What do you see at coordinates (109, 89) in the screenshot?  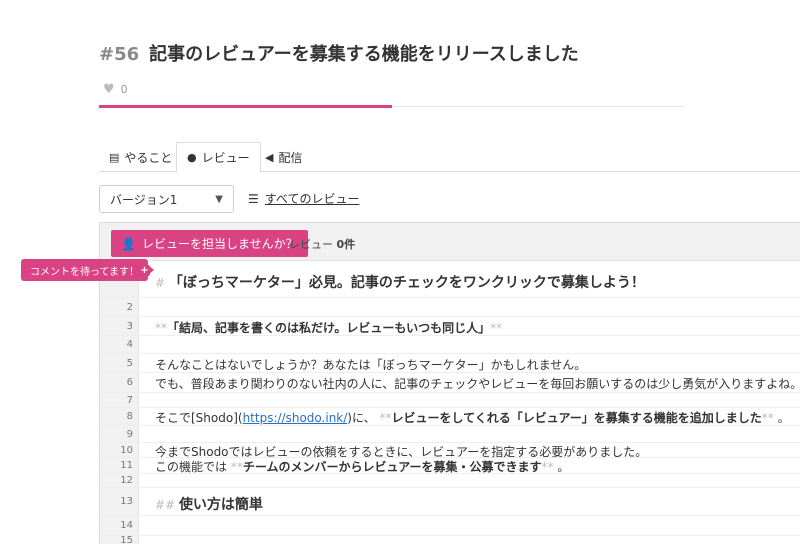 I see `heart-icon: ♥` at bounding box center [109, 89].